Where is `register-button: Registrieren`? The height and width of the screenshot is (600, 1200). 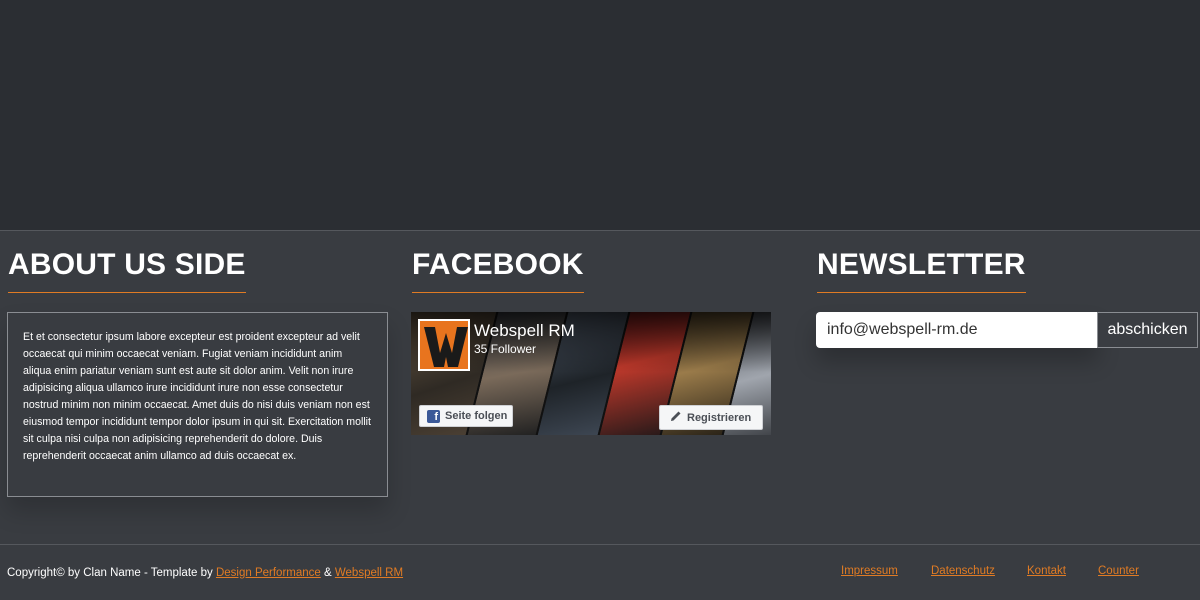 register-button: Registrieren is located at coordinates (711, 417).